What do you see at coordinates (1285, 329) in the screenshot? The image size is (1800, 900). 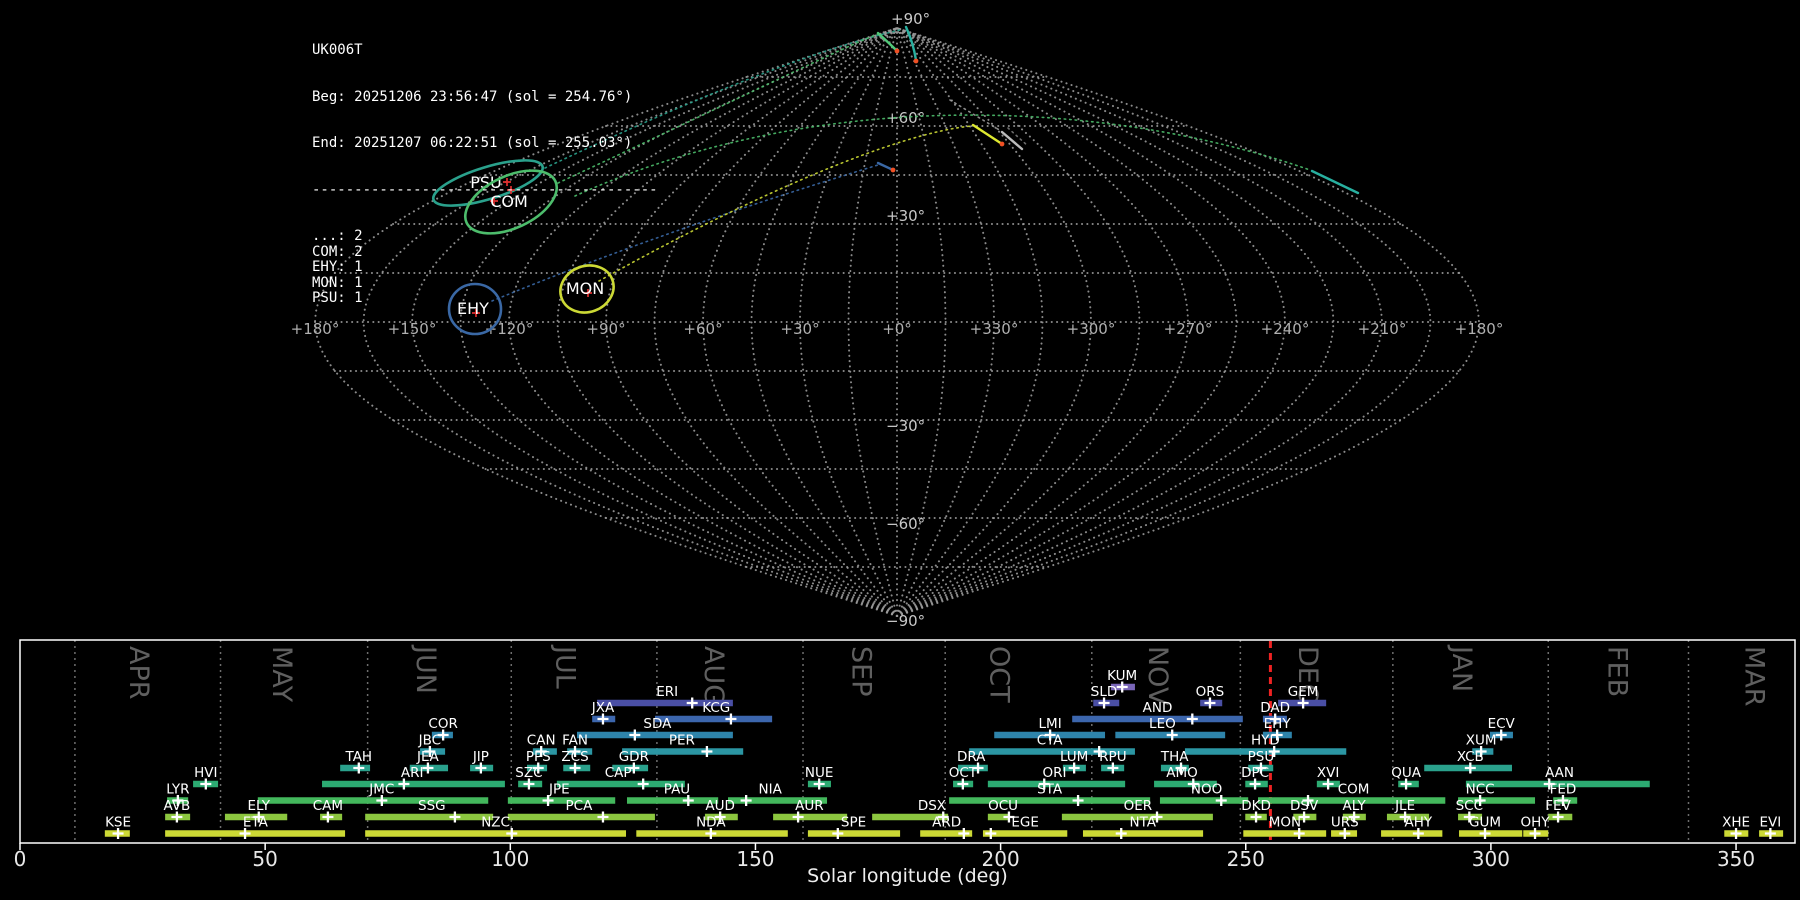 I see `longitude-label: +240°` at bounding box center [1285, 329].